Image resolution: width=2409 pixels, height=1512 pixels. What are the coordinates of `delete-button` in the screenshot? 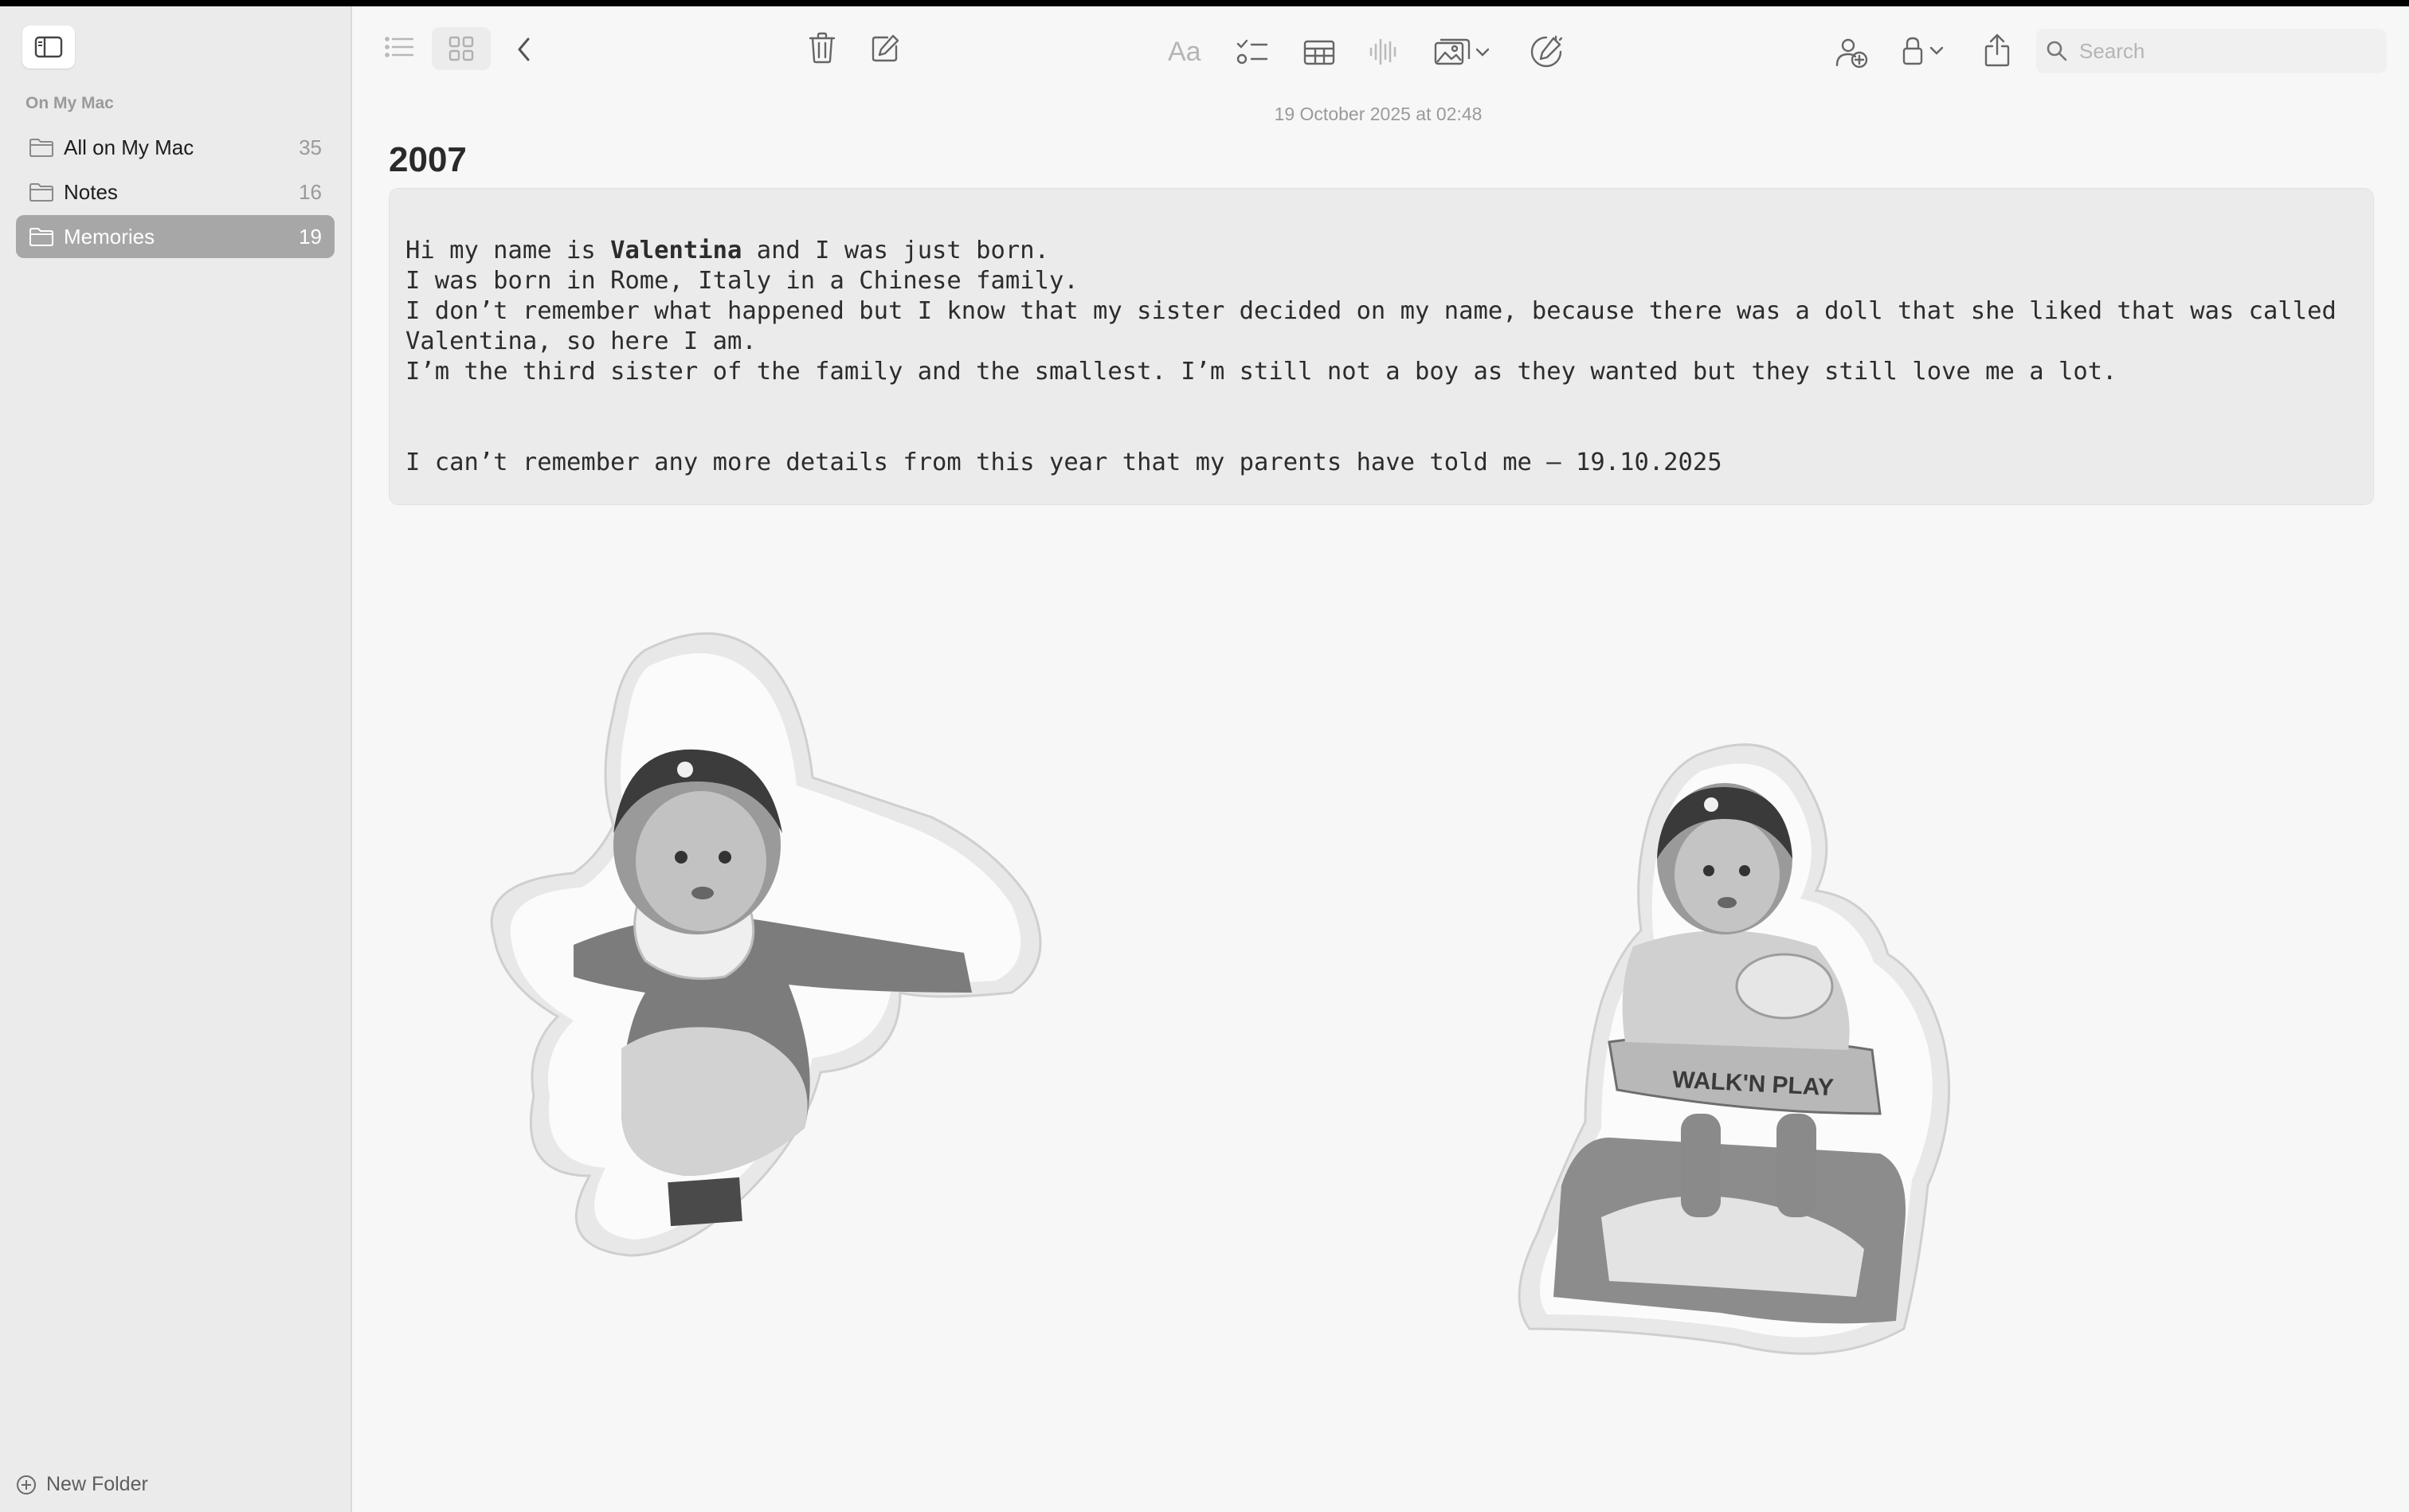 It's located at (822, 48).